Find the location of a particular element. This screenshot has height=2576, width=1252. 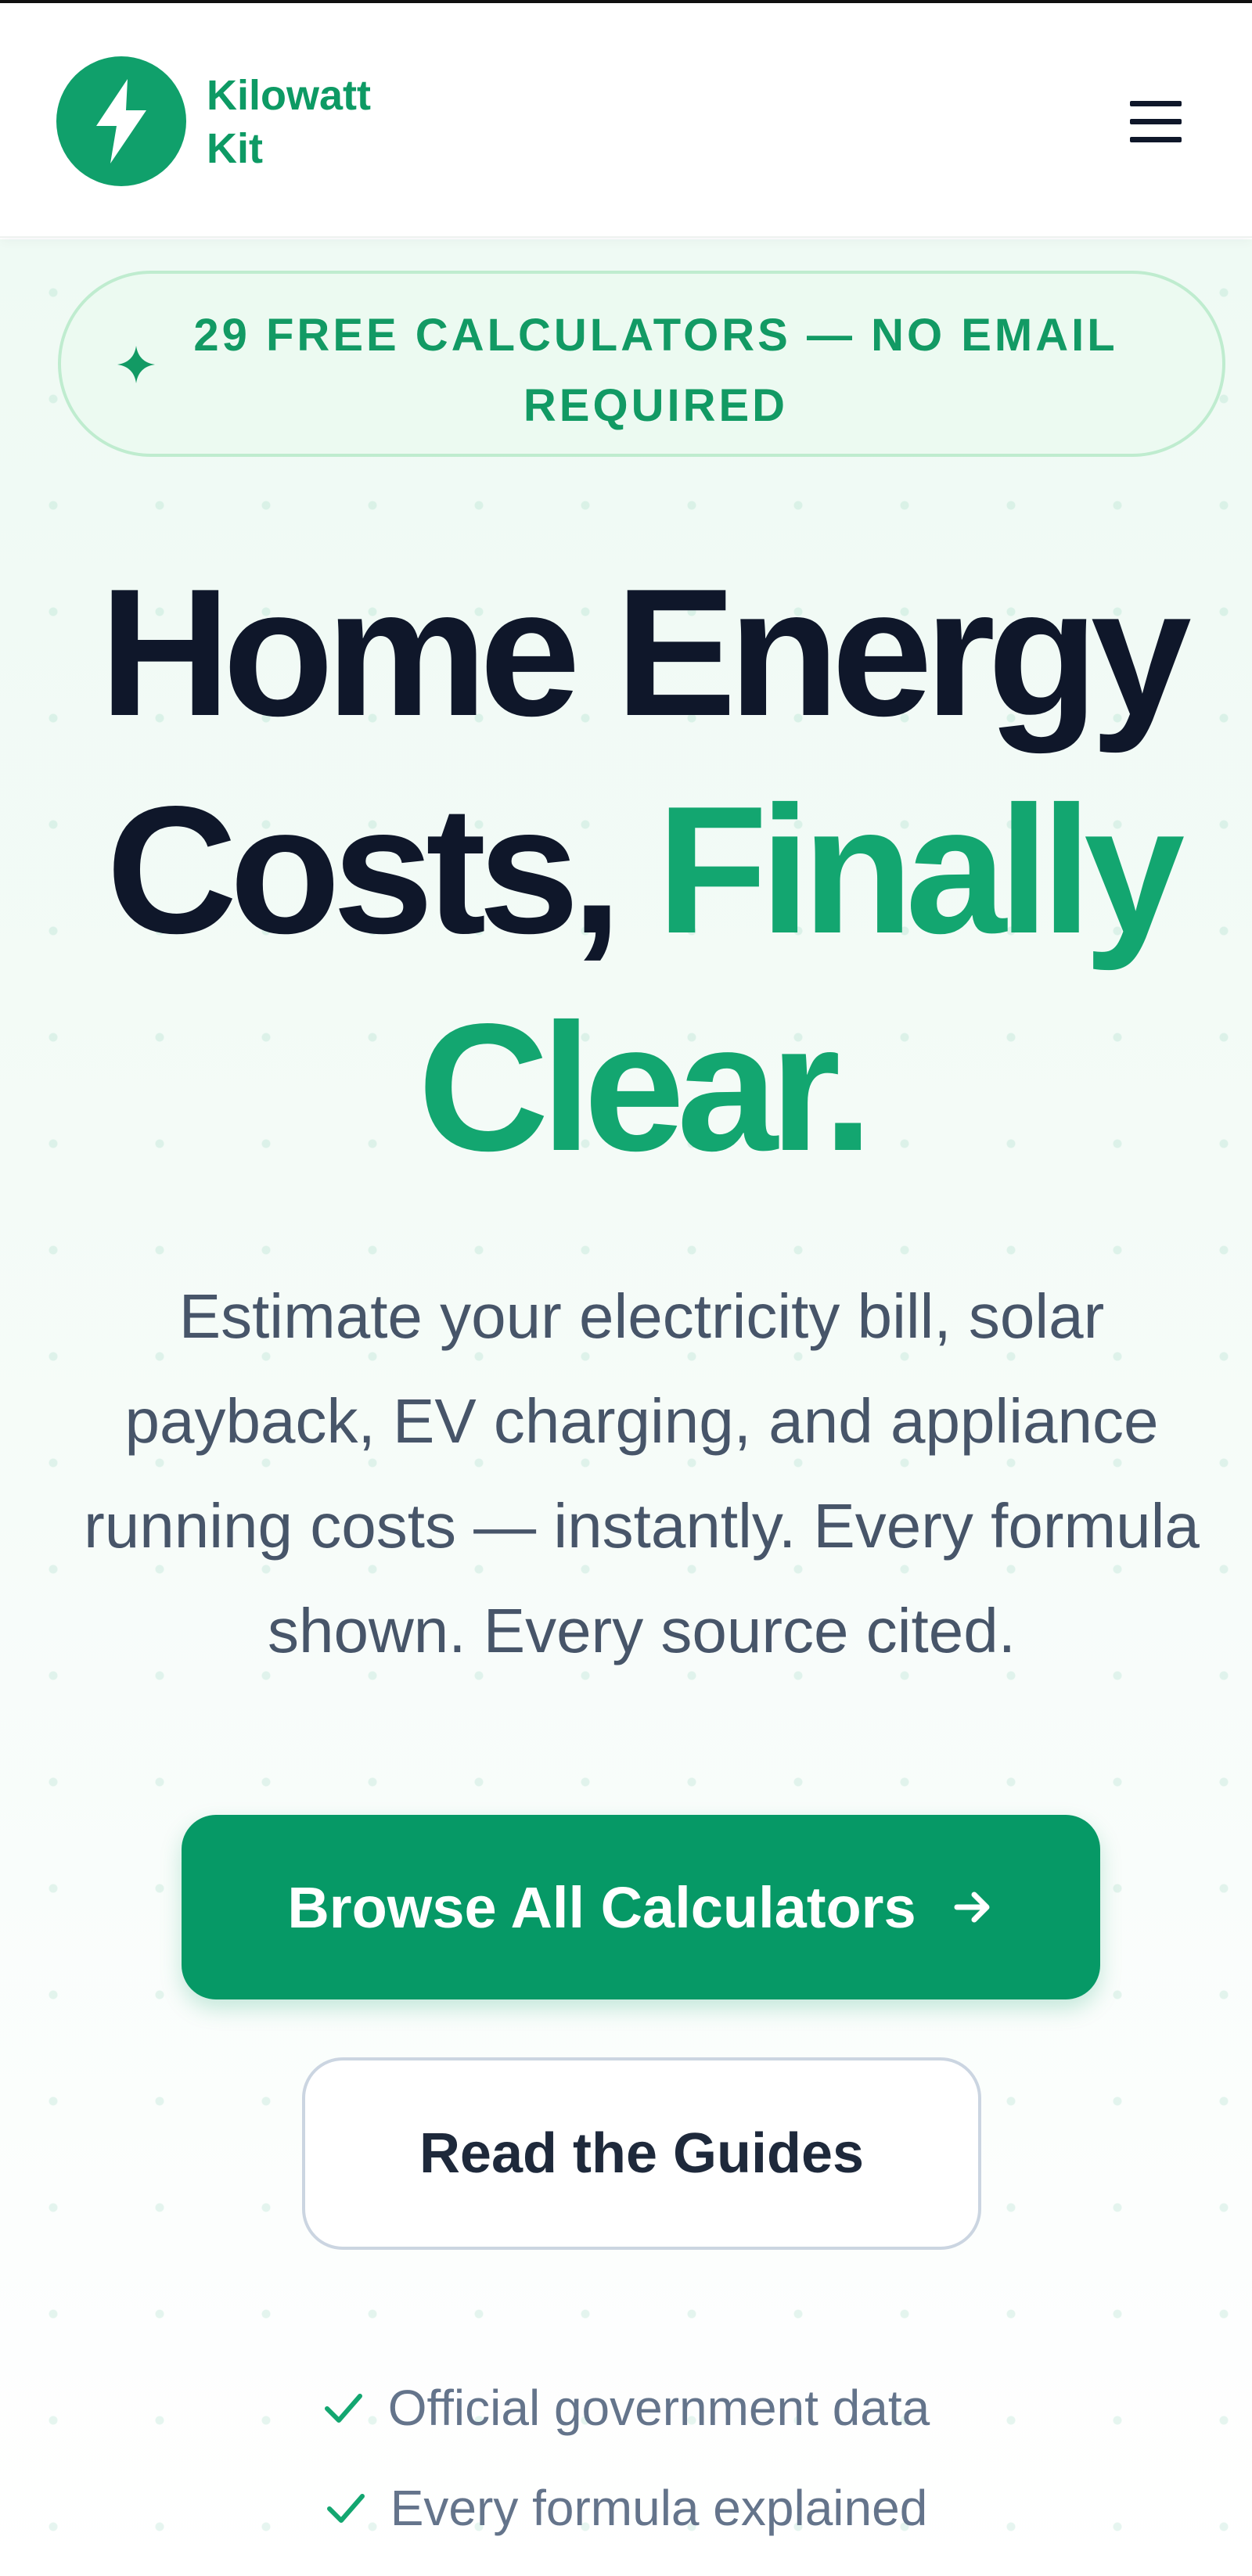

read-guides-button: Read the Guides is located at coordinates (641, 2153).